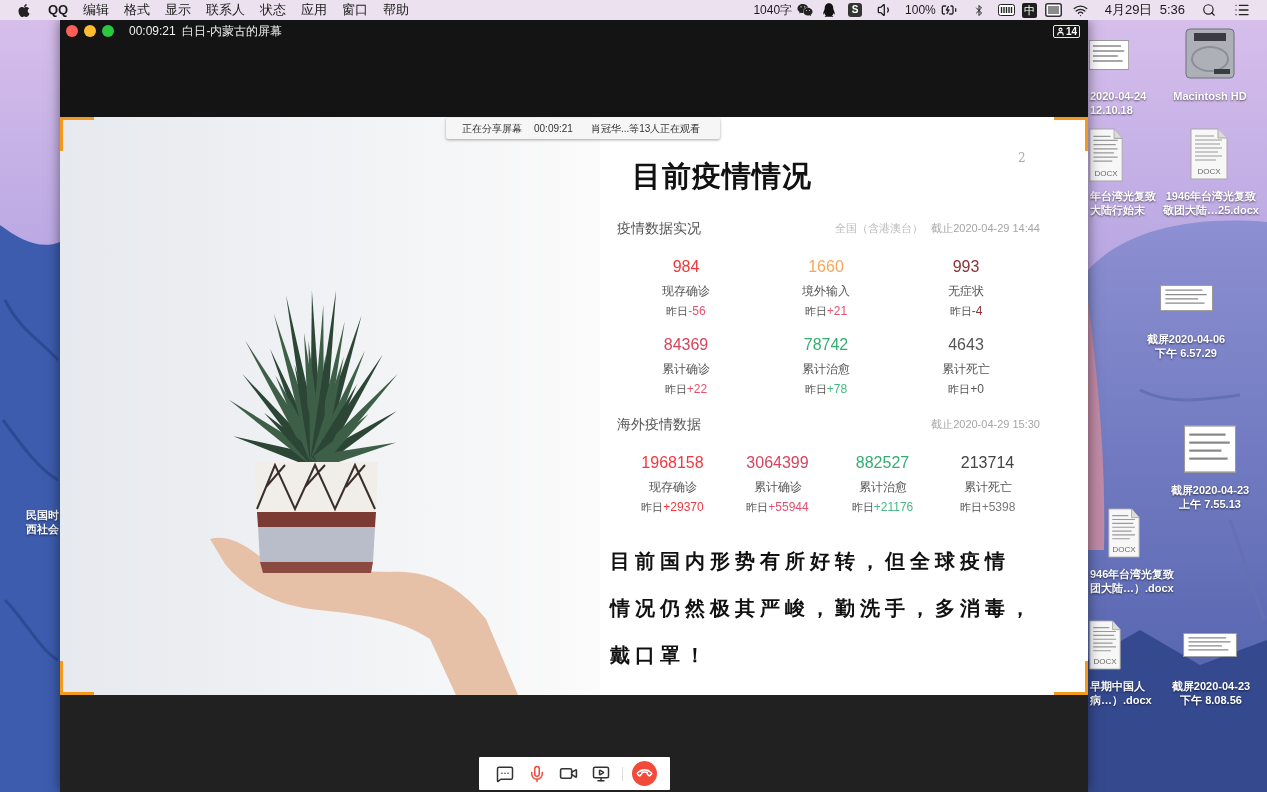 The height and width of the screenshot is (792, 1267). Describe the element at coordinates (396, 10) in the screenshot. I see `menu-item: 帮助` at that location.